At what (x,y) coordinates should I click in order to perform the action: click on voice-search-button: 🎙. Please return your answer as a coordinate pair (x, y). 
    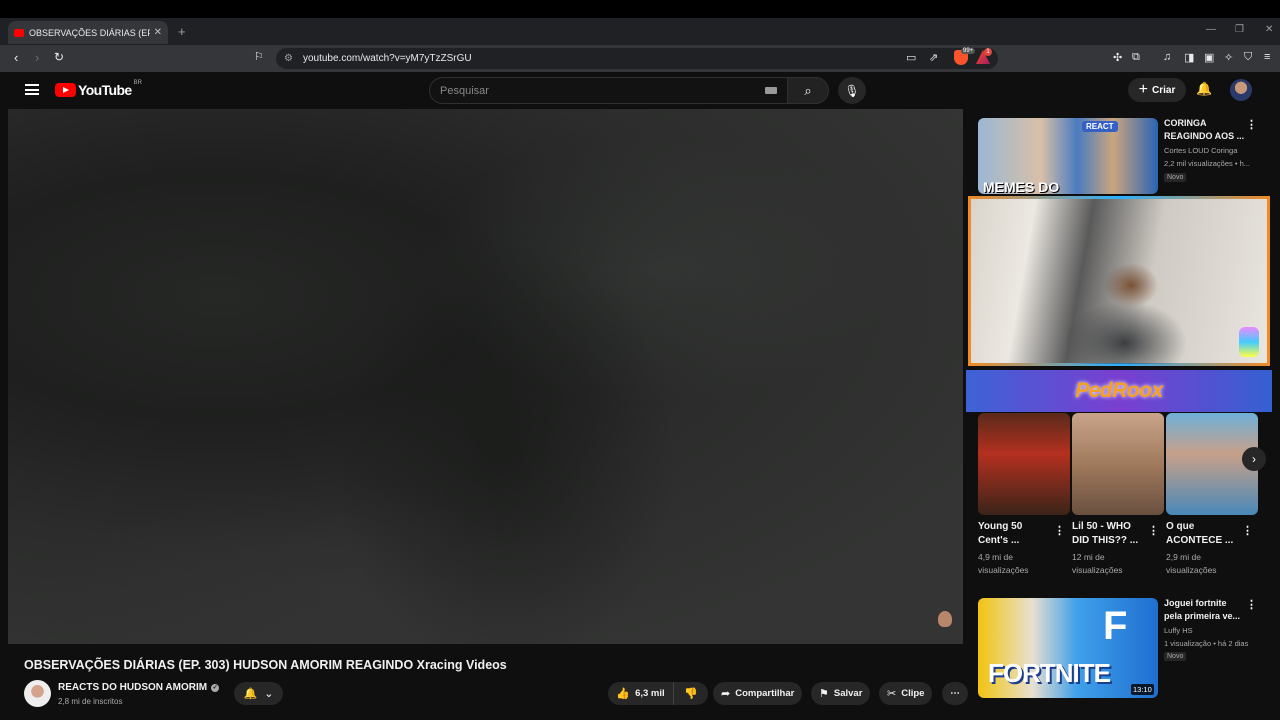
    Looking at the image, I should click on (852, 90).